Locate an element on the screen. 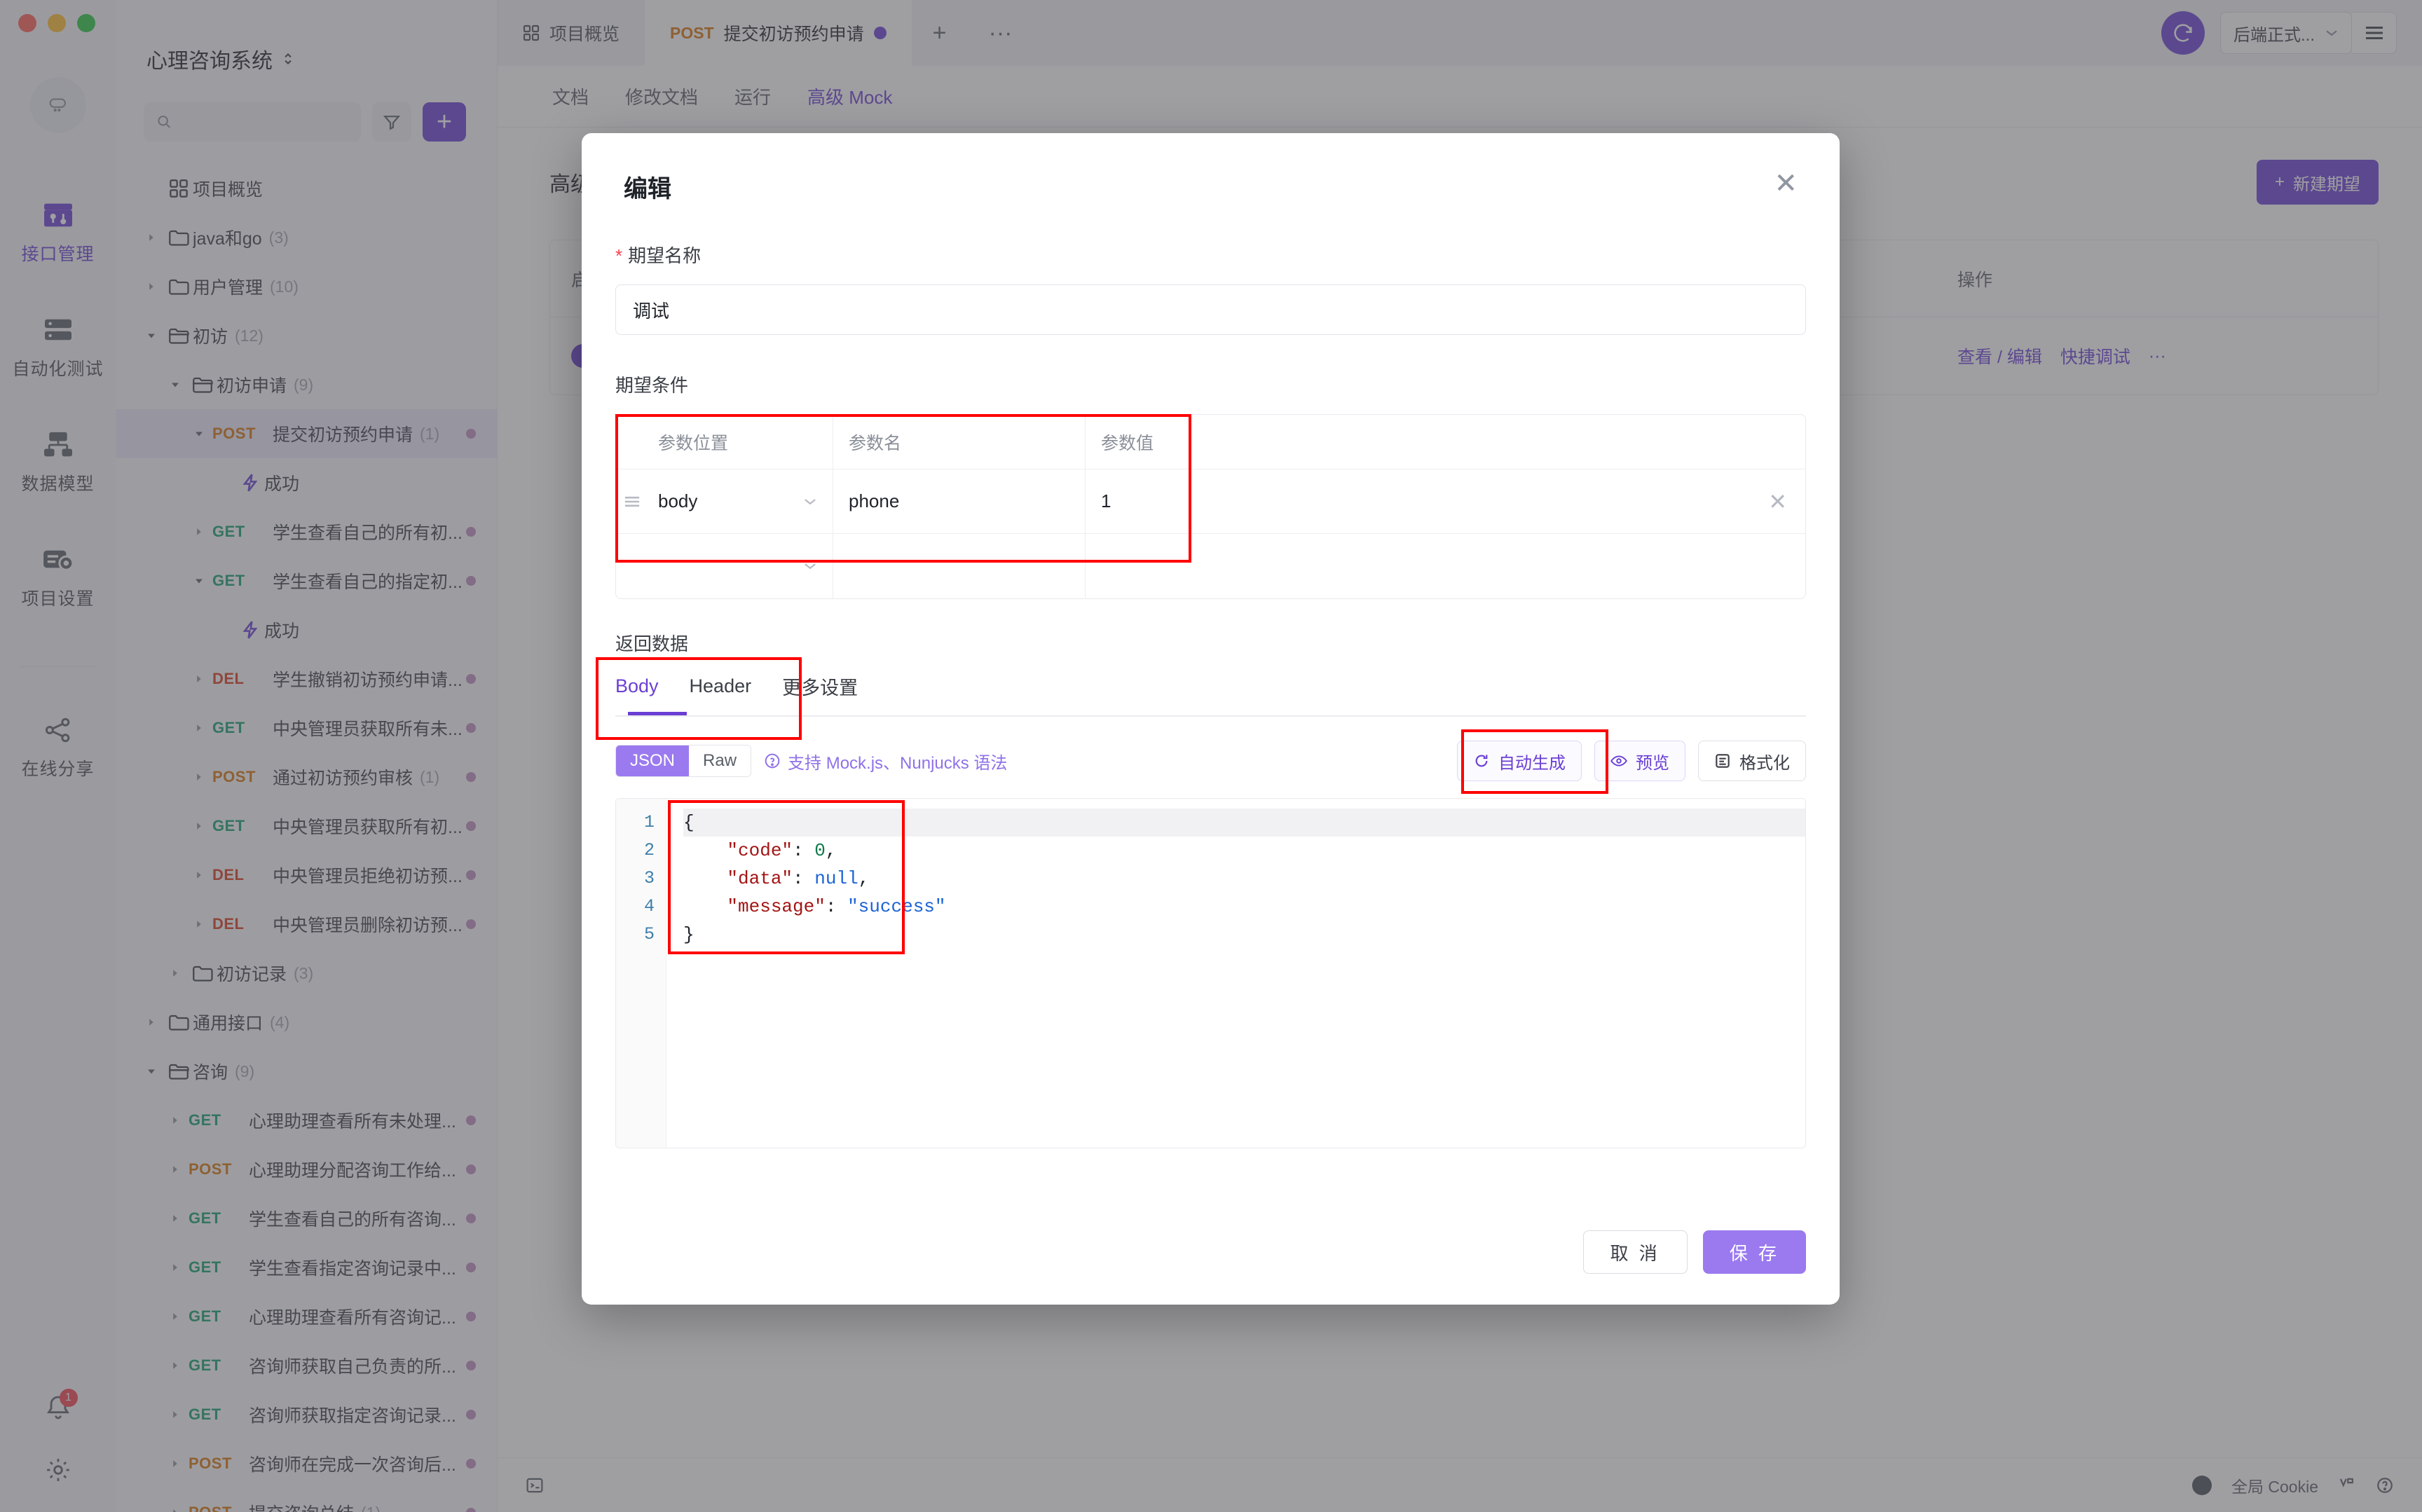  preview-label: 预览 is located at coordinates (1652, 763).